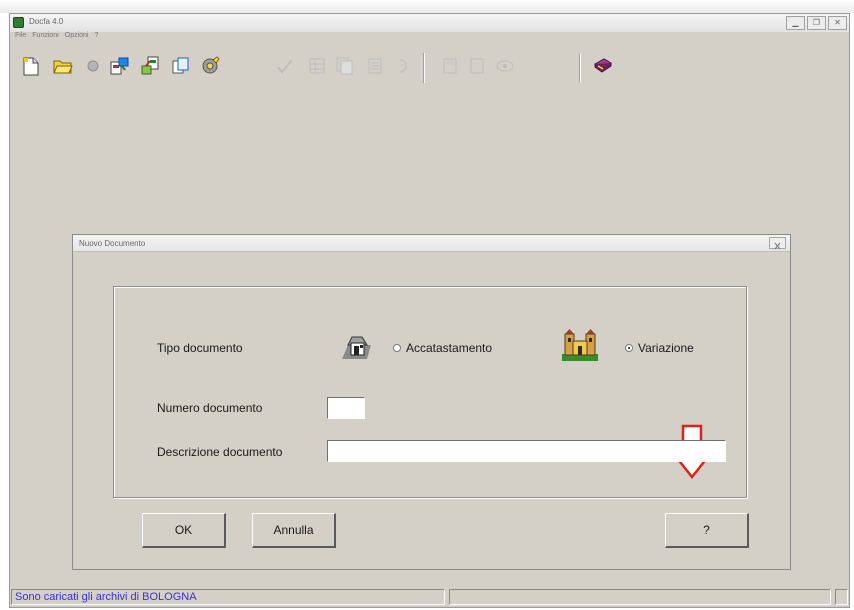 This screenshot has width=854, height=610. Describe the element at coordinates (317, 66) in the screenshot. I see `grid-icon` at that location.